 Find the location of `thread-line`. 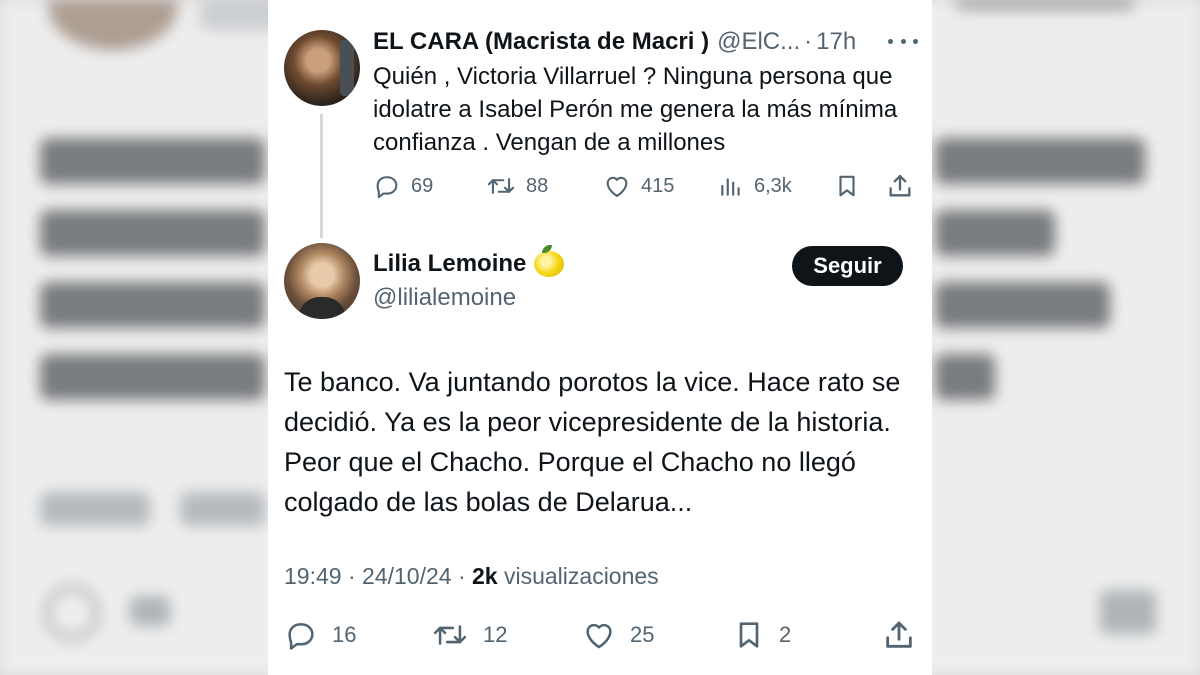

thread-line is located at coordinates (321, 176).